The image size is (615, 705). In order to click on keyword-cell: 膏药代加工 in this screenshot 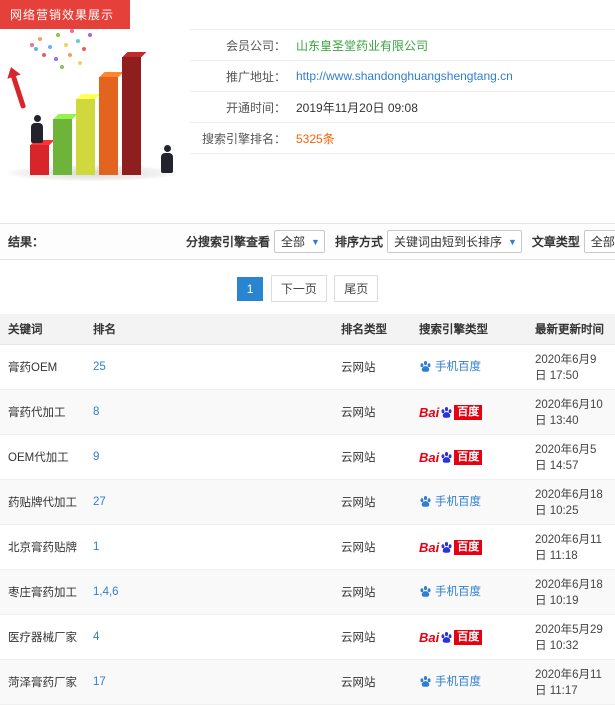, I will do `click(42, 412)`.